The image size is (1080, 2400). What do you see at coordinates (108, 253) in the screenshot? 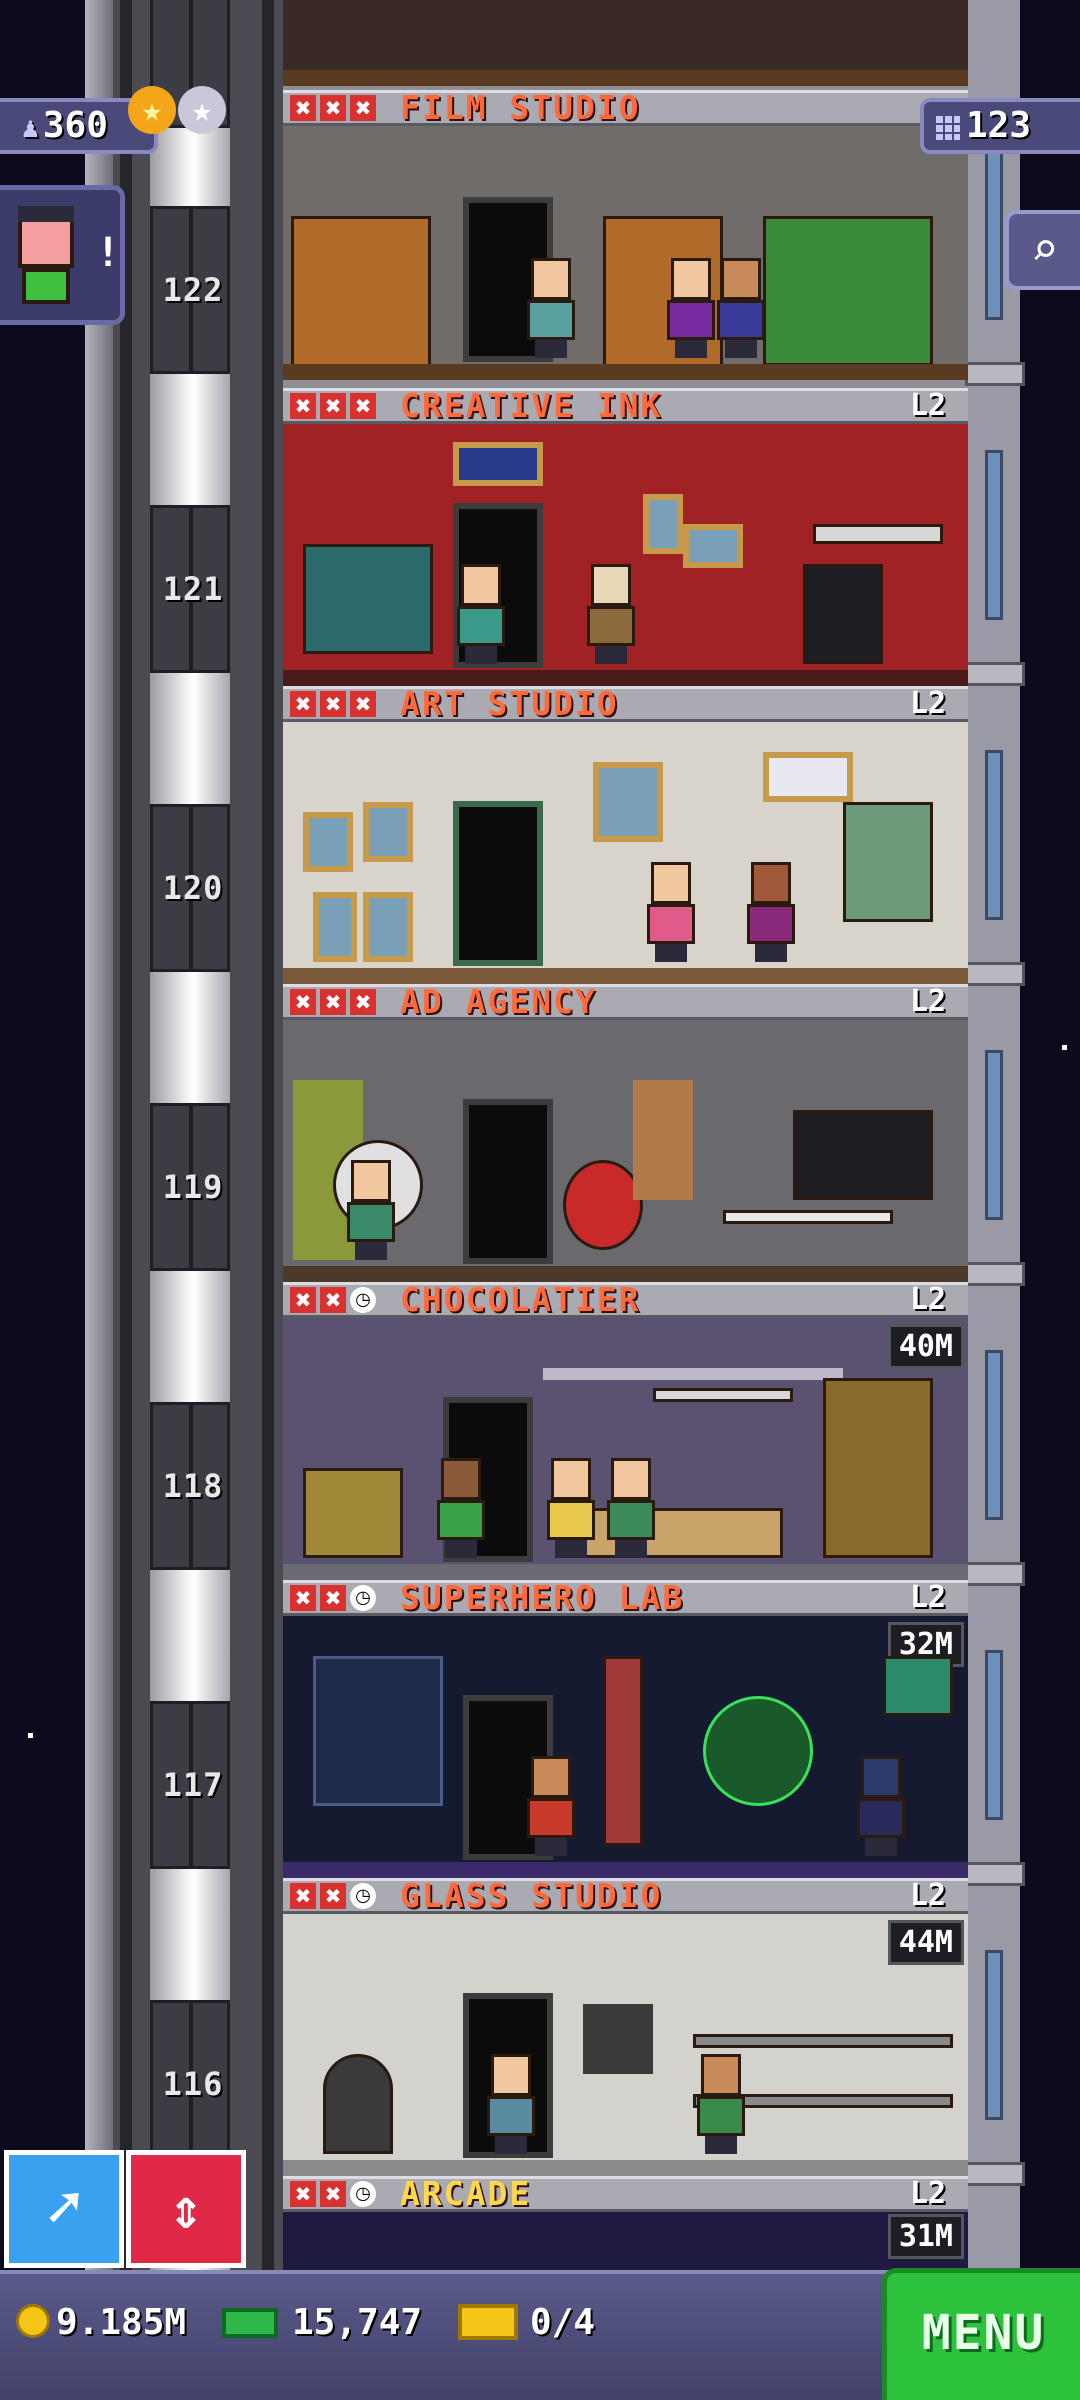
I see `alert-icon: !` at bounding box center [108, 253].